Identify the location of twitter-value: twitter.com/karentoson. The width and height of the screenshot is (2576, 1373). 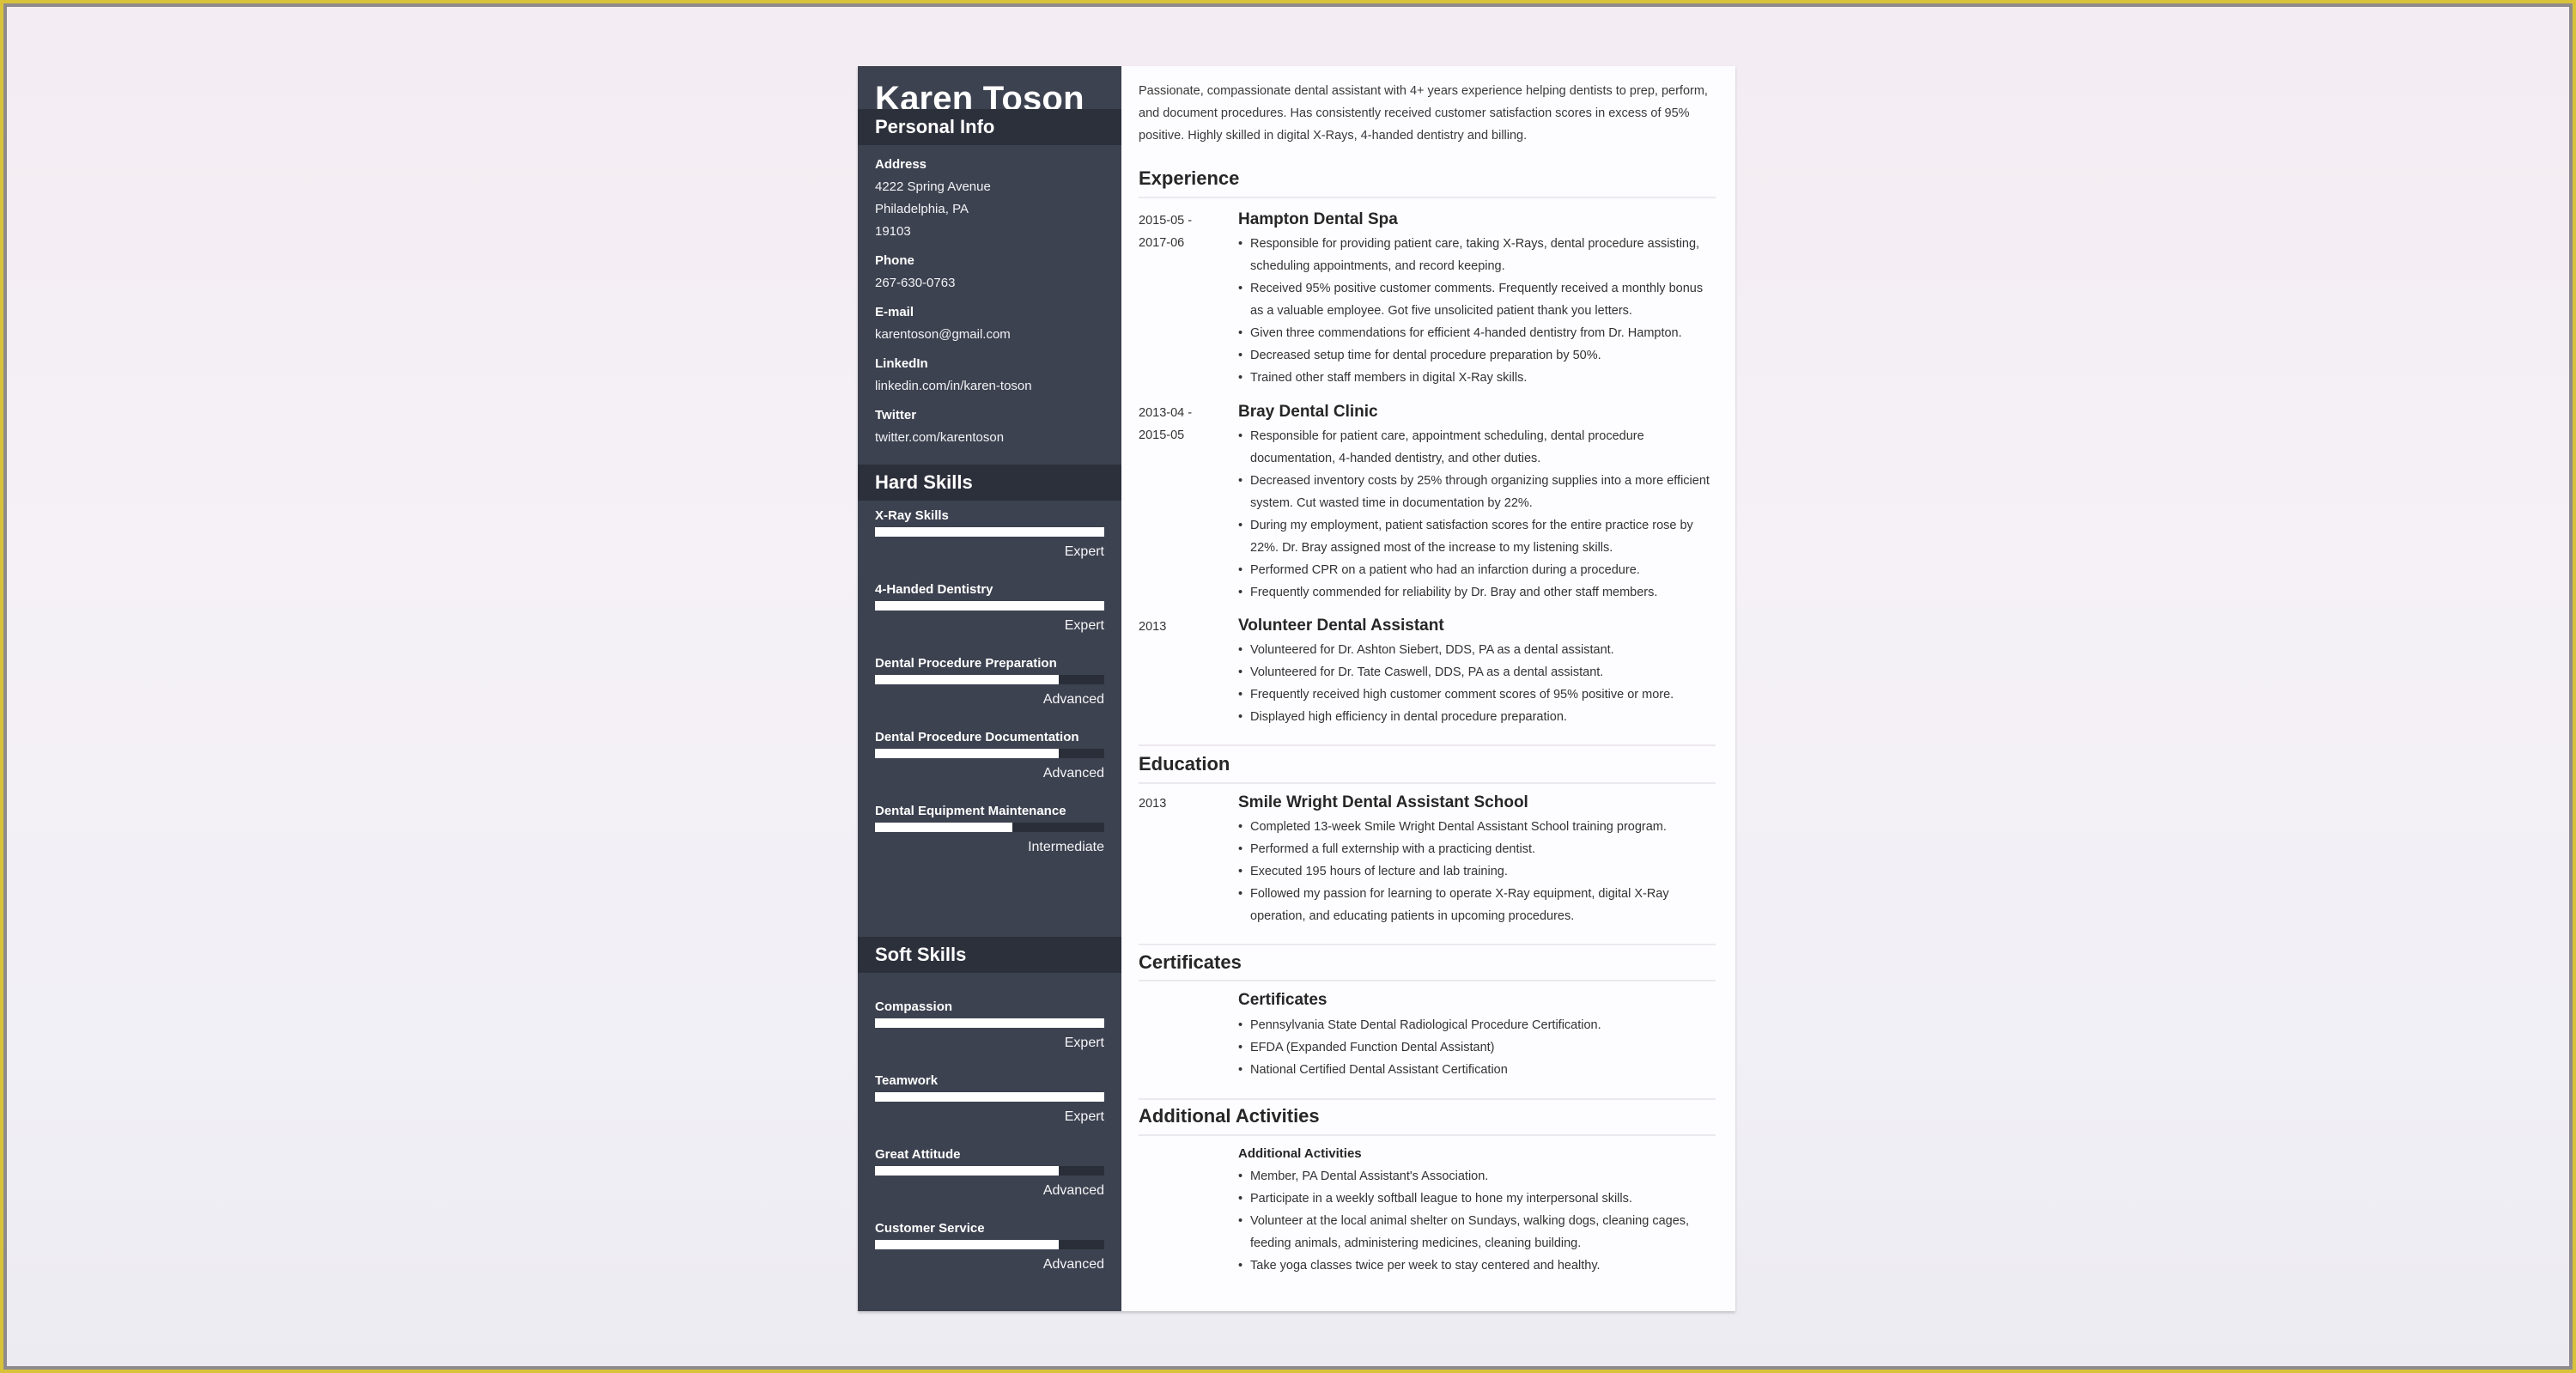
(940, 437).